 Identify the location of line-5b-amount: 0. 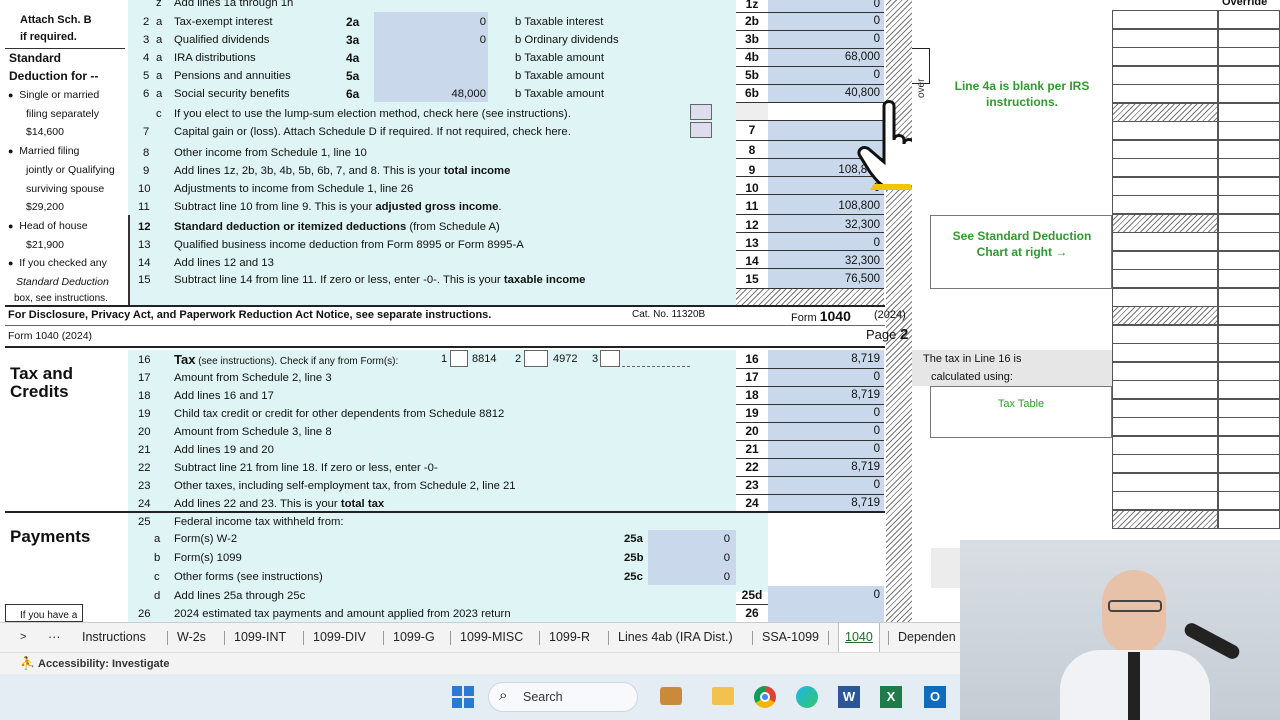
(824, 75).